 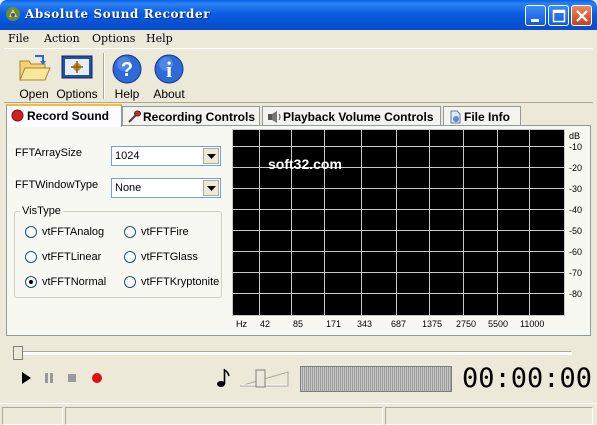 I want to click on close-button, so click(x=581, y=15).